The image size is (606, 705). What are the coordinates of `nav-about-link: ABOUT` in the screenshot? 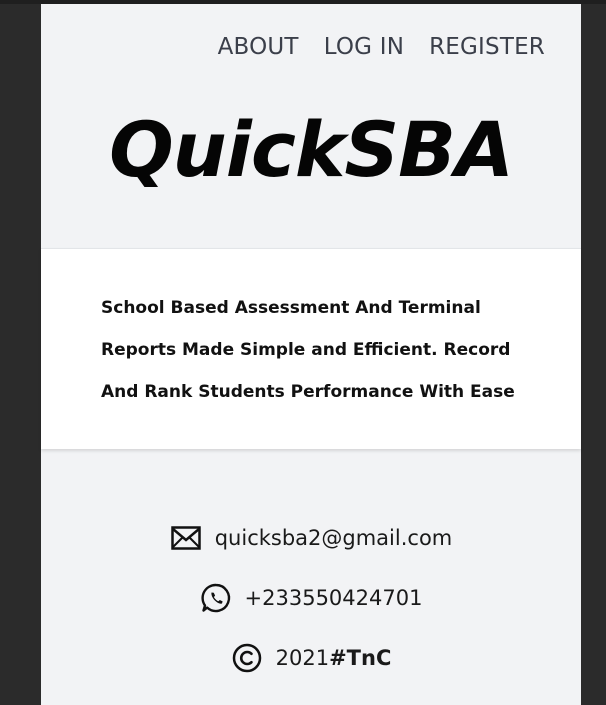 It's located at (258, 47).